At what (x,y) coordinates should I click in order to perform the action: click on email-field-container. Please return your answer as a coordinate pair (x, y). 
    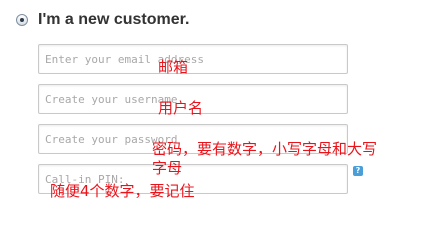
    Looking at the image, I should click on (193, 59).